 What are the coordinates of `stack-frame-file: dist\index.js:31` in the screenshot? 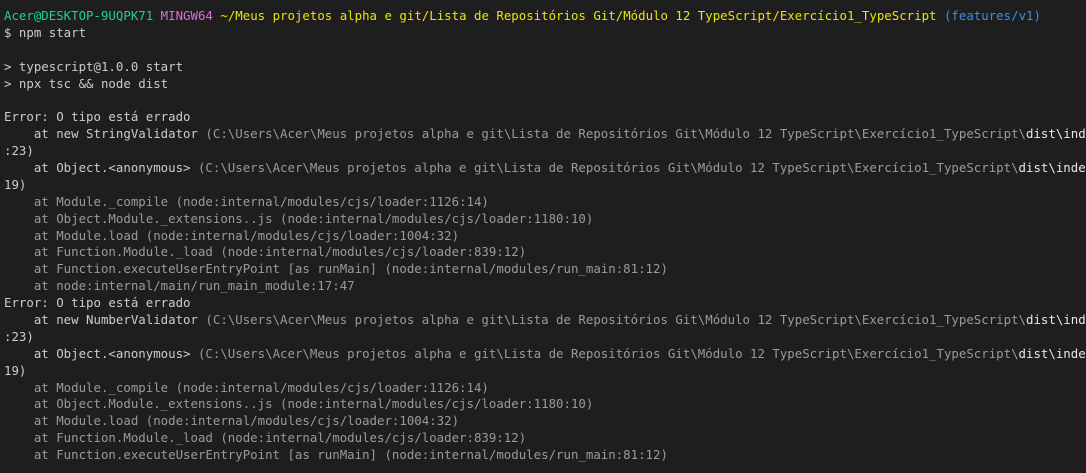 It's located at (1056, 320).